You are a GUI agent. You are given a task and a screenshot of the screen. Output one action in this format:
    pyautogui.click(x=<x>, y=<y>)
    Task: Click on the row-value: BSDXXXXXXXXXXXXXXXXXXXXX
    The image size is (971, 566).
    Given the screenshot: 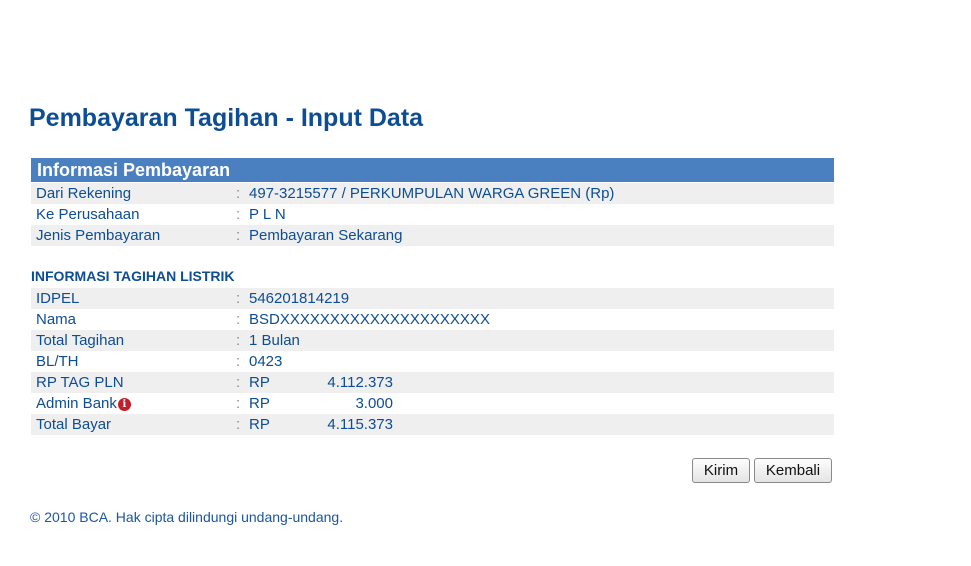 What is the action you would take?
    pyautogui.click(x=369, y=319)
    